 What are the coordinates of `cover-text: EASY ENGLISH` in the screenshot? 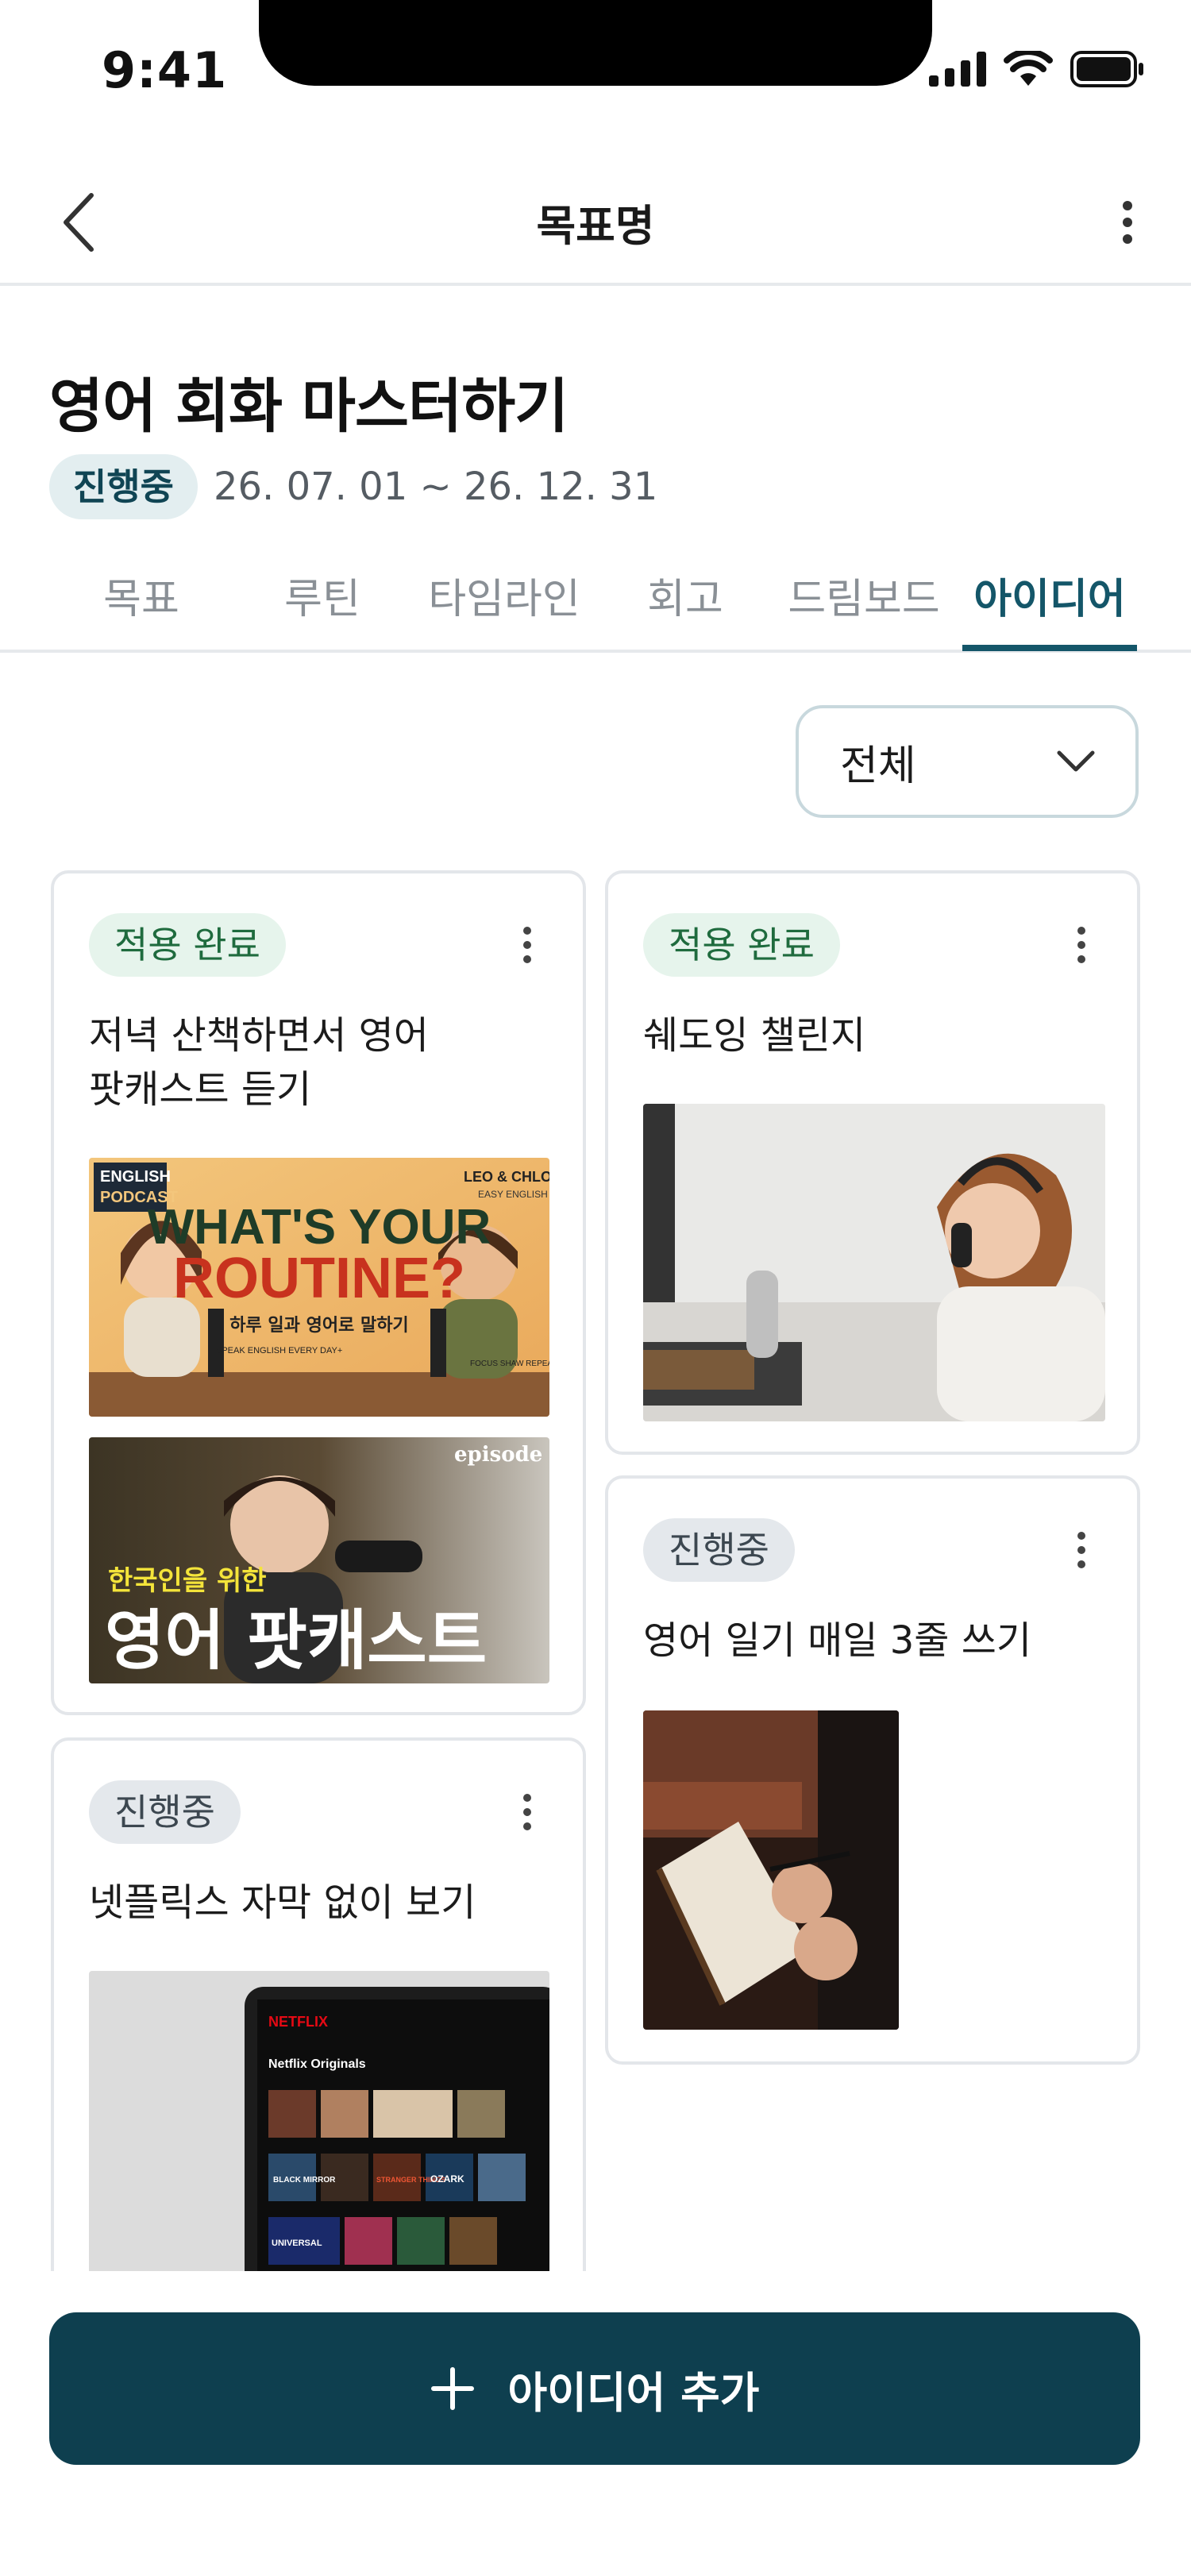 It's located at (513, 1194).